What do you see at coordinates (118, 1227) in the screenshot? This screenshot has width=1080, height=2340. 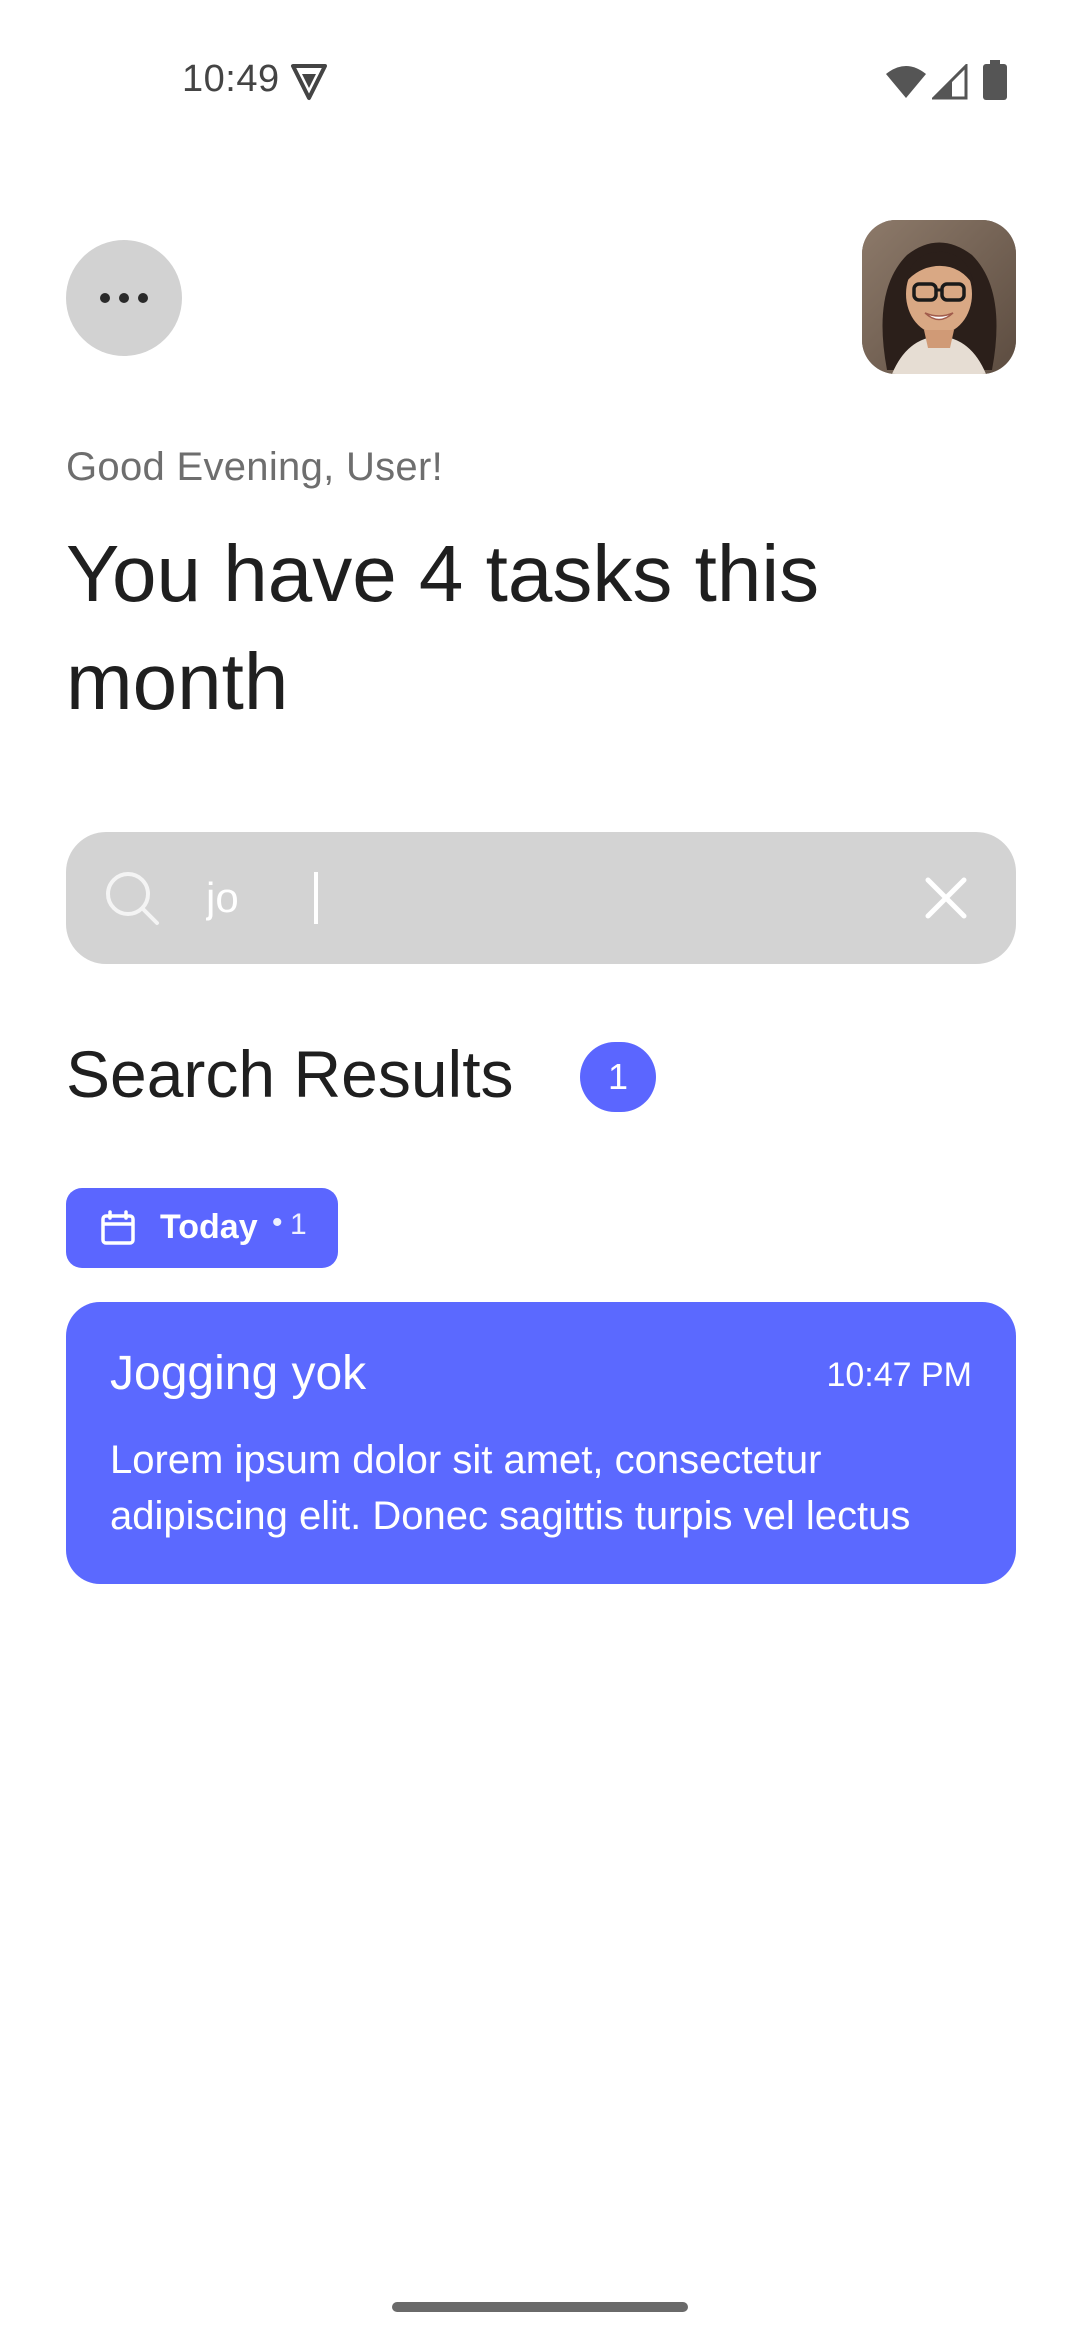 I see `calendar-icon` at bounding box center [118, 1227].